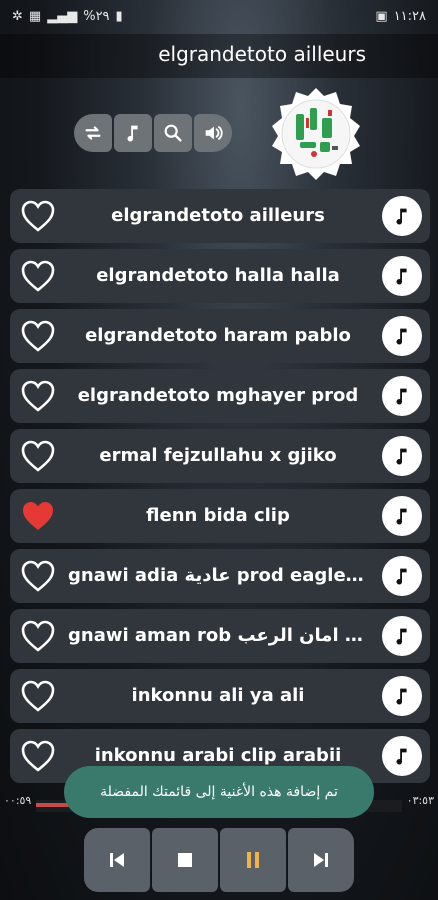 The image size is (438, 900). I want to click on song-row: flenn bida clip, so click(220, 516).